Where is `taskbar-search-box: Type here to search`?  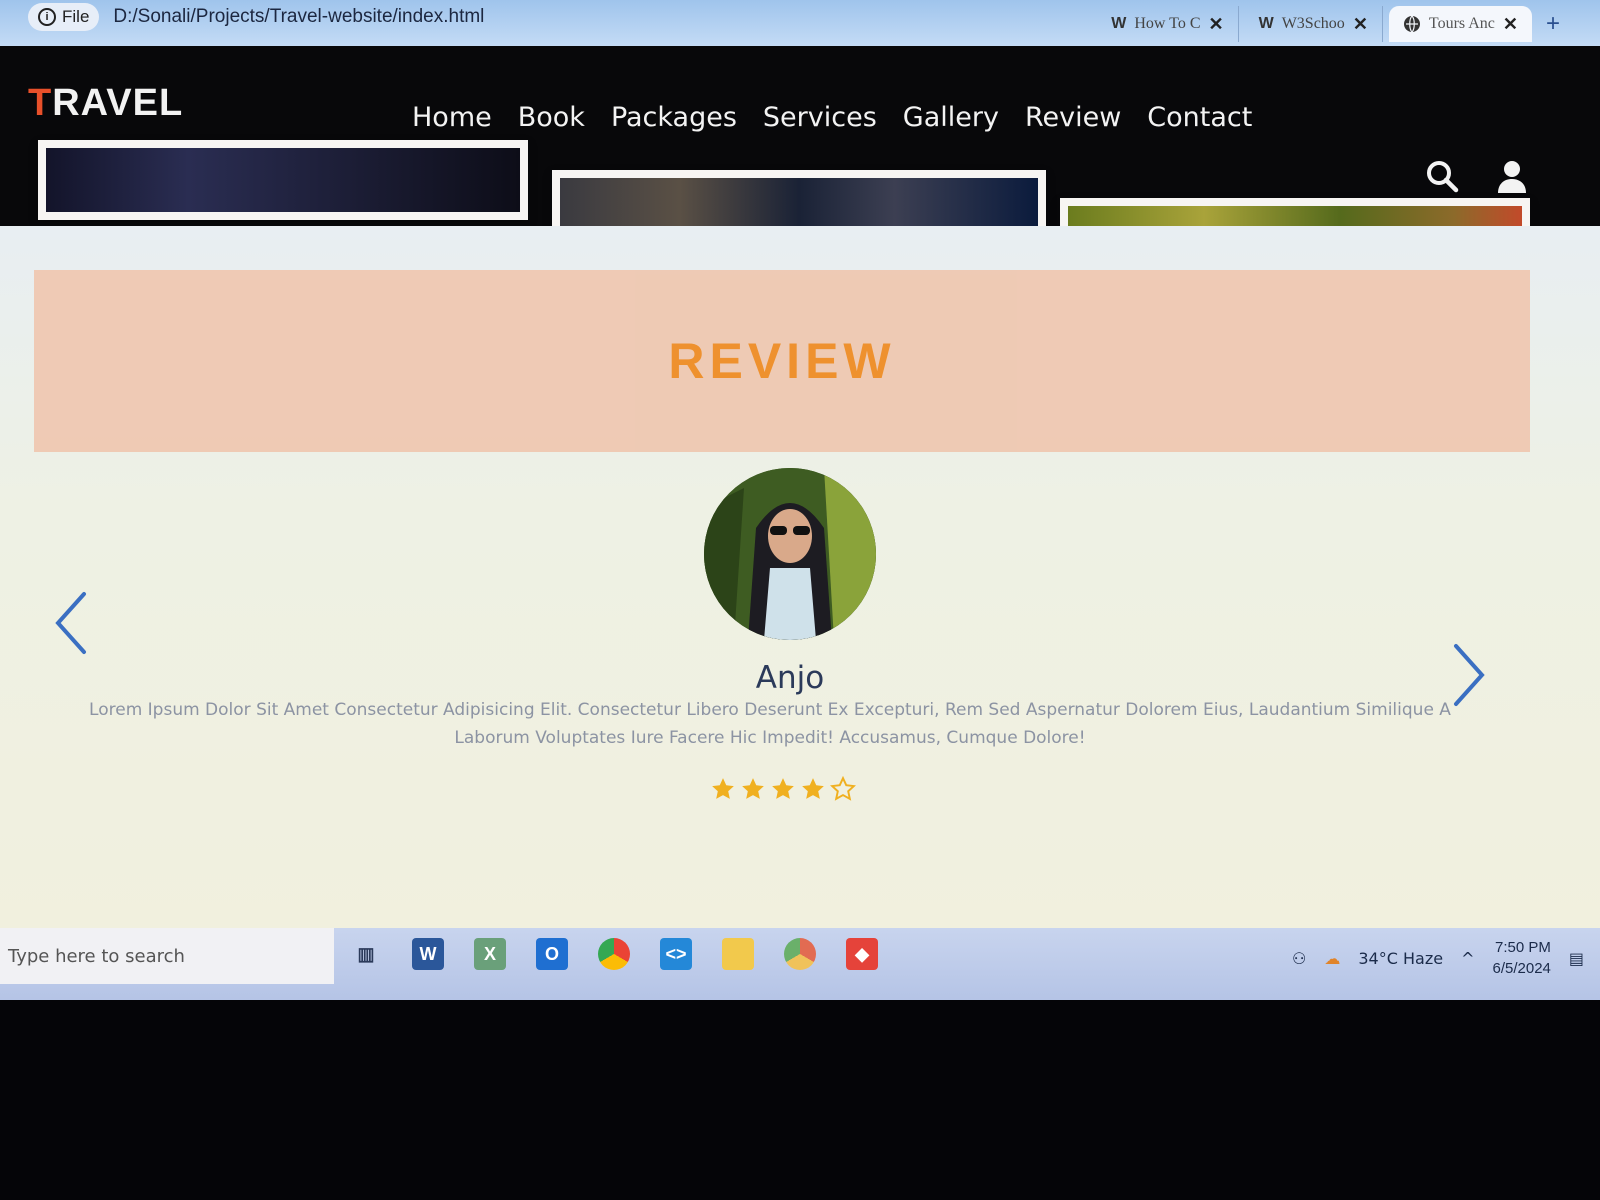
taskbar-search-box: Type here to search is located at coordinates (167, 956).